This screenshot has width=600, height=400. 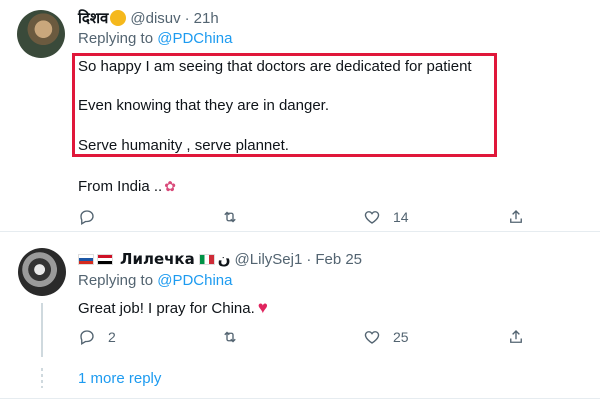 What do you see at coordinates (170, 186) in the screenshot?
I see `bouquet-emoji-icon: ✿` at bounding box center [170, 186].